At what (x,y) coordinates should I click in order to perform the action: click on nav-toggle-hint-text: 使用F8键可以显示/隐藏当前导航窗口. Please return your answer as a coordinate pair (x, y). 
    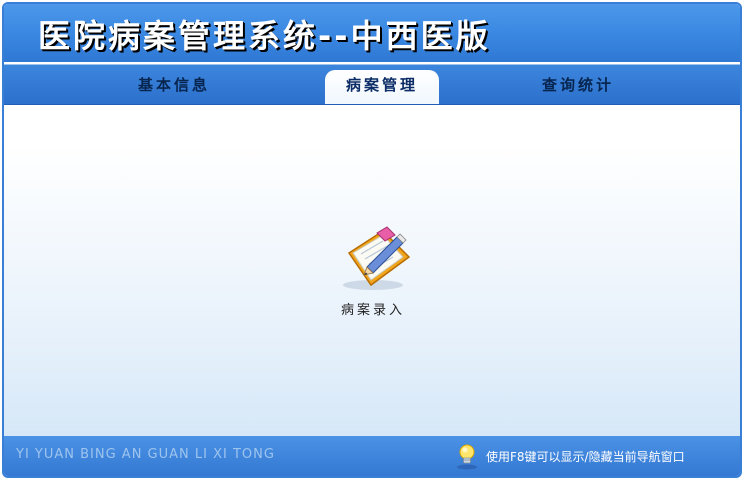
    Looking at the image, I should click on (585, 456).